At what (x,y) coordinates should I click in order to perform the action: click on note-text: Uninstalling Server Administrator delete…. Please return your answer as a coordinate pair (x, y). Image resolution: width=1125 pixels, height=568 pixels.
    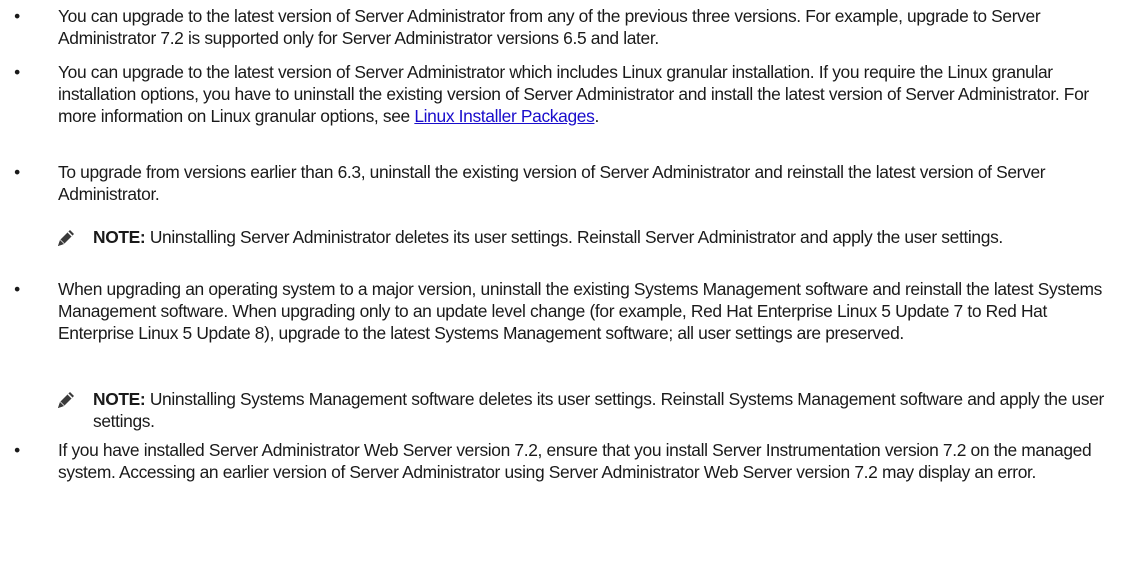
    Looking at the image, I should click on (574, 237).